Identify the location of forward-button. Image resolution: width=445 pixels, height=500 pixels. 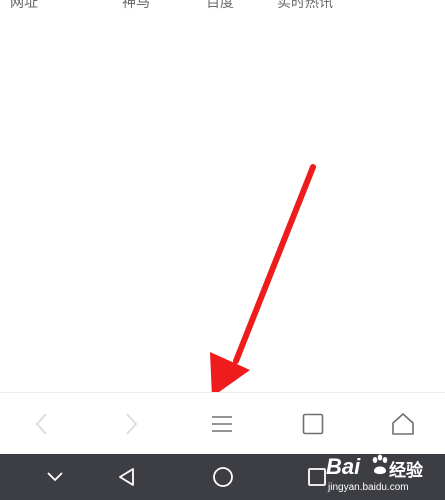
(131, 424).